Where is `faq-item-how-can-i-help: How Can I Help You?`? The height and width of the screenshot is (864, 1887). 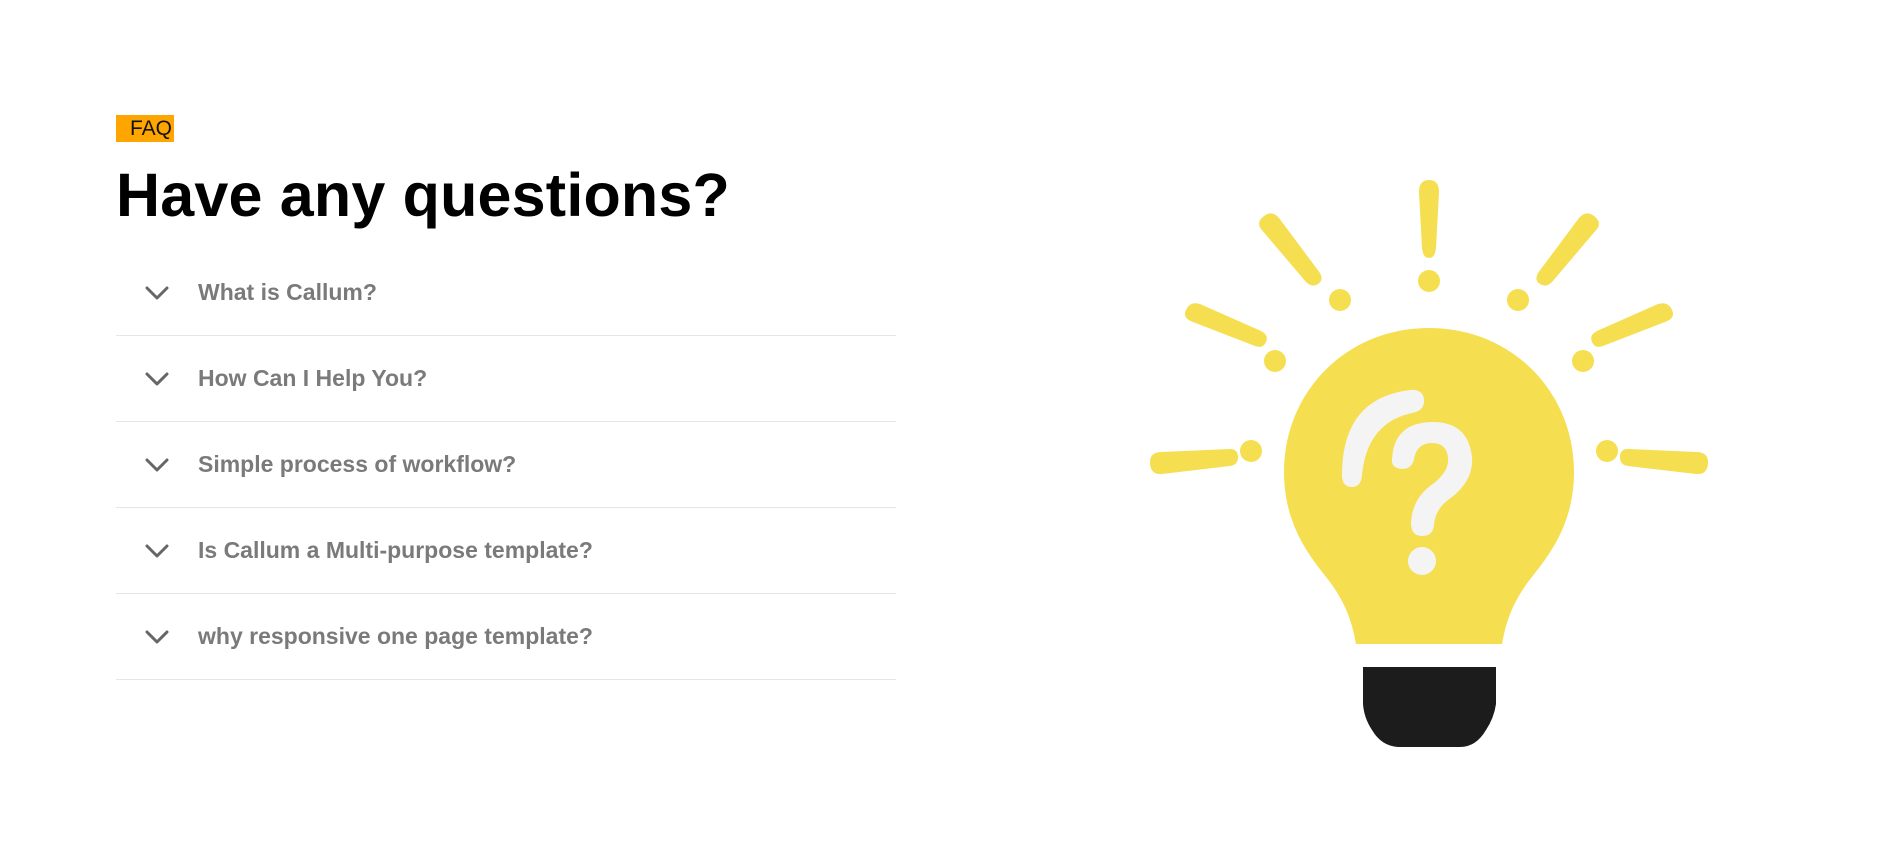 faq-item-how-can-i-help: How Can I Help You? is located at coordinates (506, 379).